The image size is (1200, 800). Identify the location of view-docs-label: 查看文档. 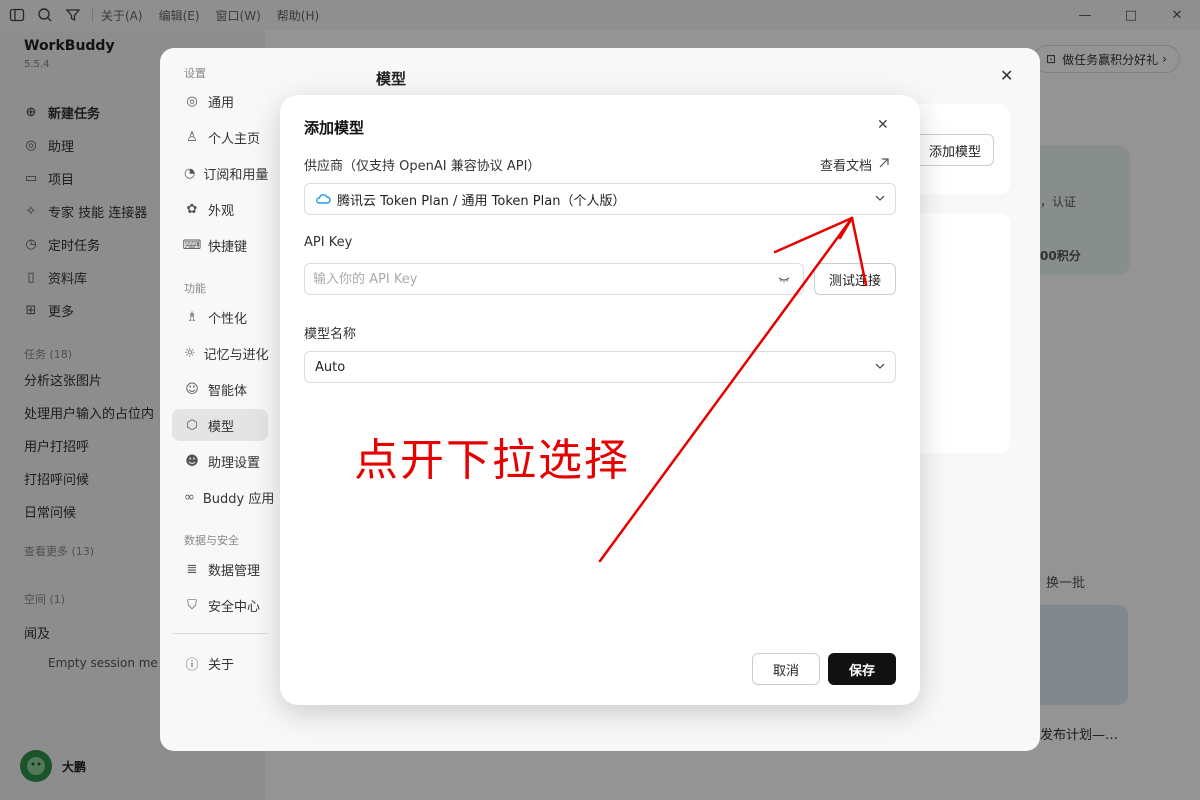
(846, 166).